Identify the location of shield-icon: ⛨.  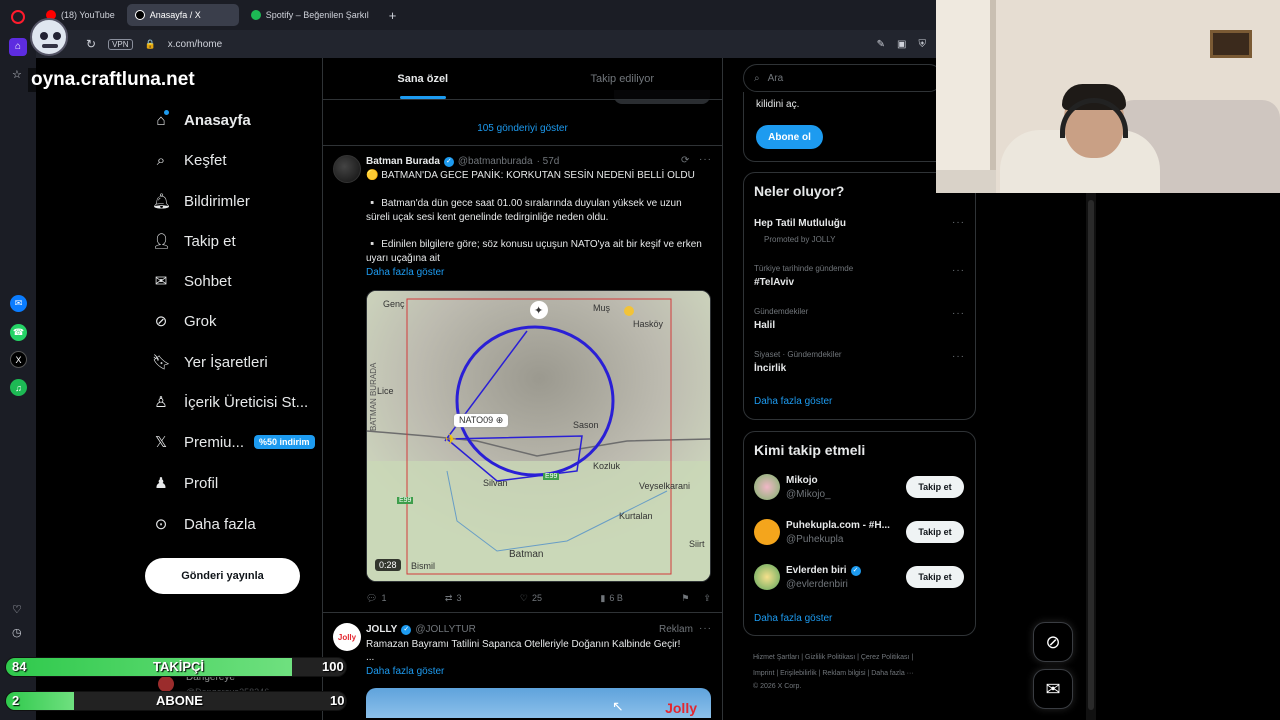
(923, 44).